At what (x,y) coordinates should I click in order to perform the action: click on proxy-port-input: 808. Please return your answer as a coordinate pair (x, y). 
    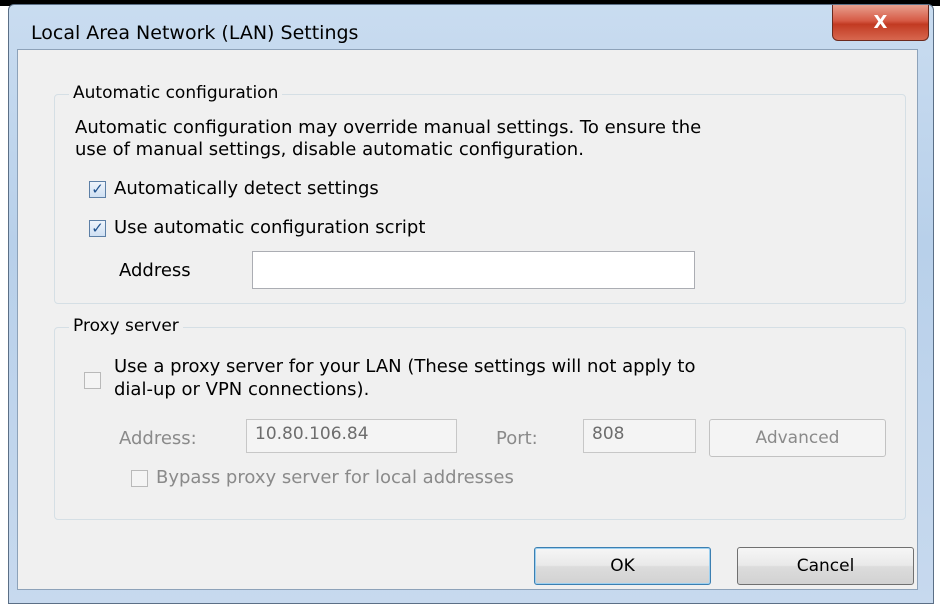
    Looking at the image, I should click on (639, 436).